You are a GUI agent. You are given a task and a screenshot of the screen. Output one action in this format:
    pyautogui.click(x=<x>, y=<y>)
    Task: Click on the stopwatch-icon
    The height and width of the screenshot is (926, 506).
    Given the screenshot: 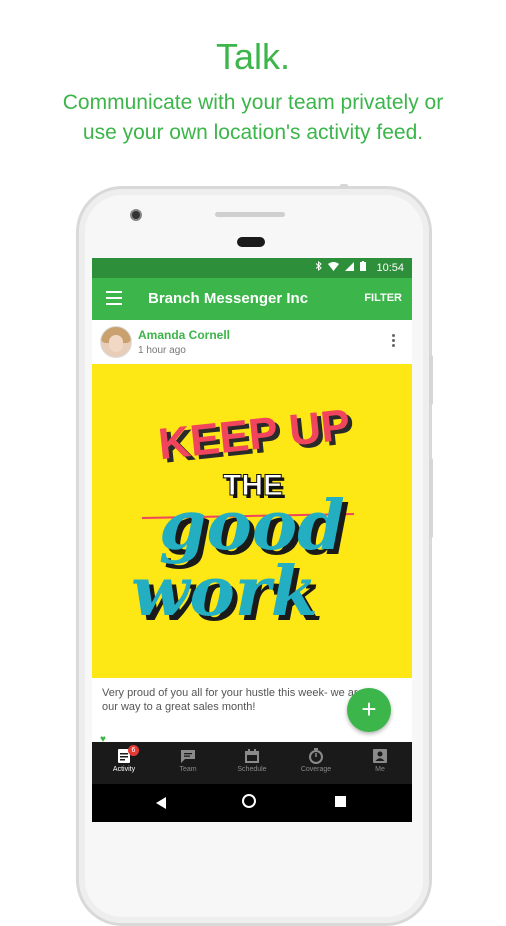 What is the action you would take?
    pyautogui.click(x=316, y=756)
    